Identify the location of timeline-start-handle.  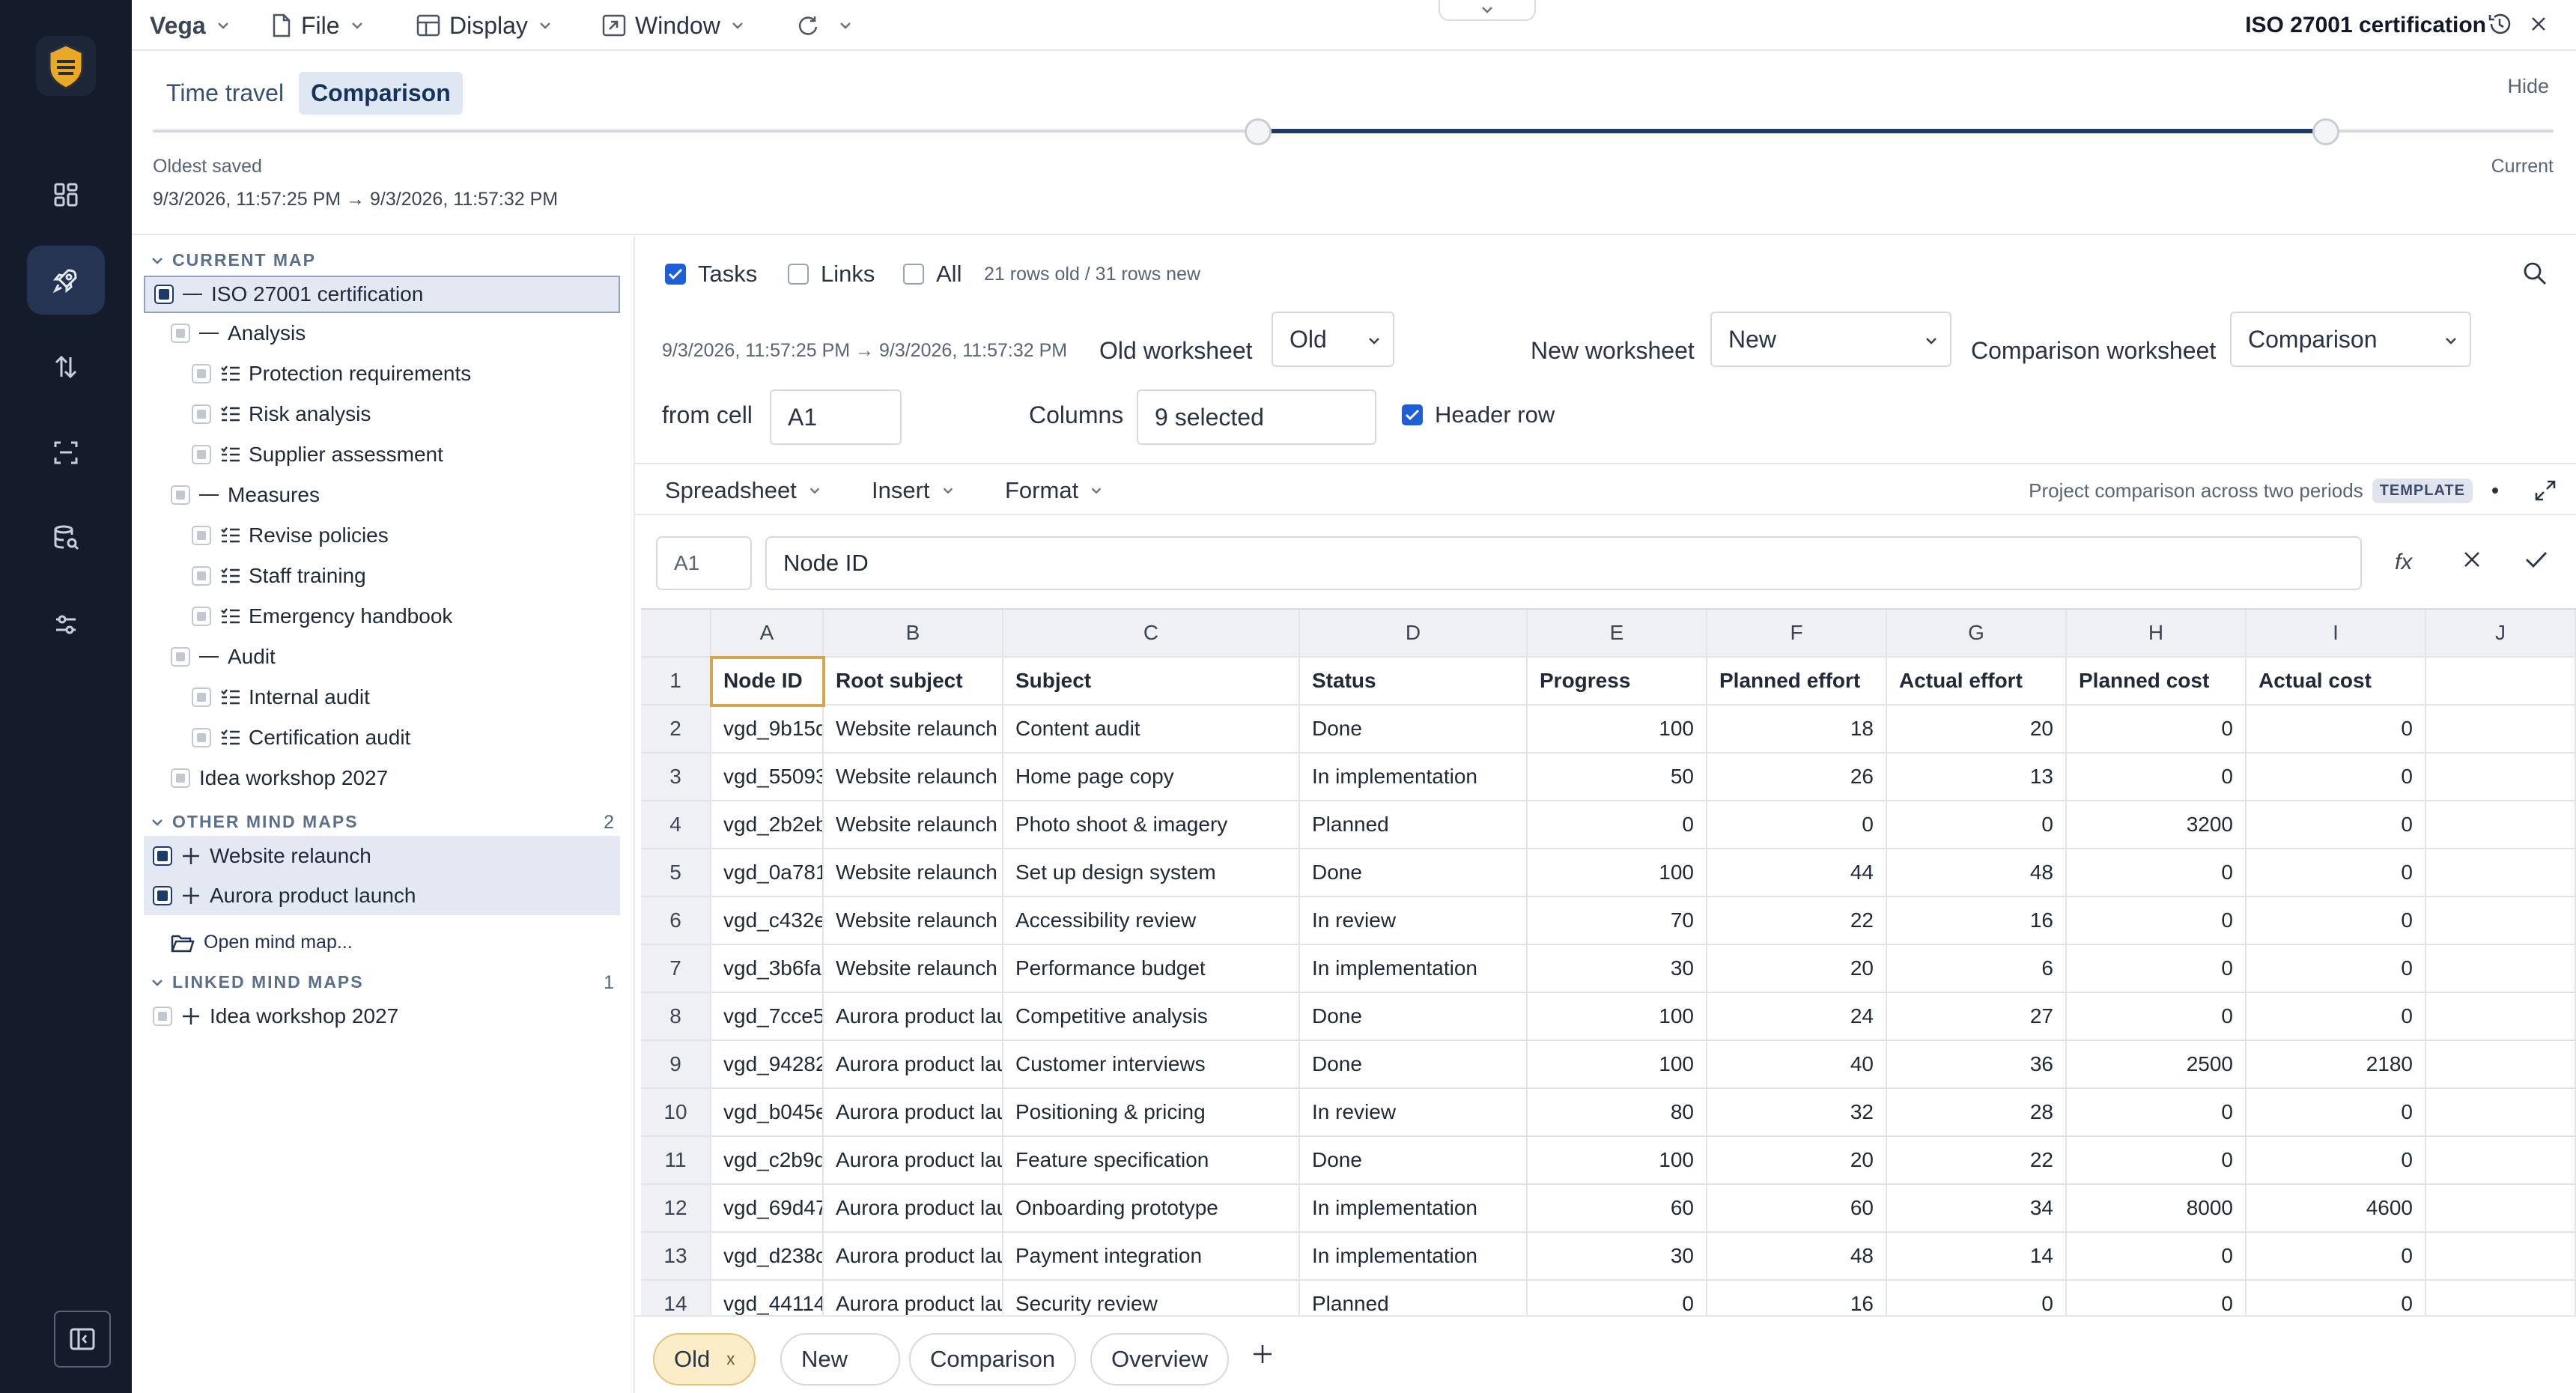
(1258, 131).